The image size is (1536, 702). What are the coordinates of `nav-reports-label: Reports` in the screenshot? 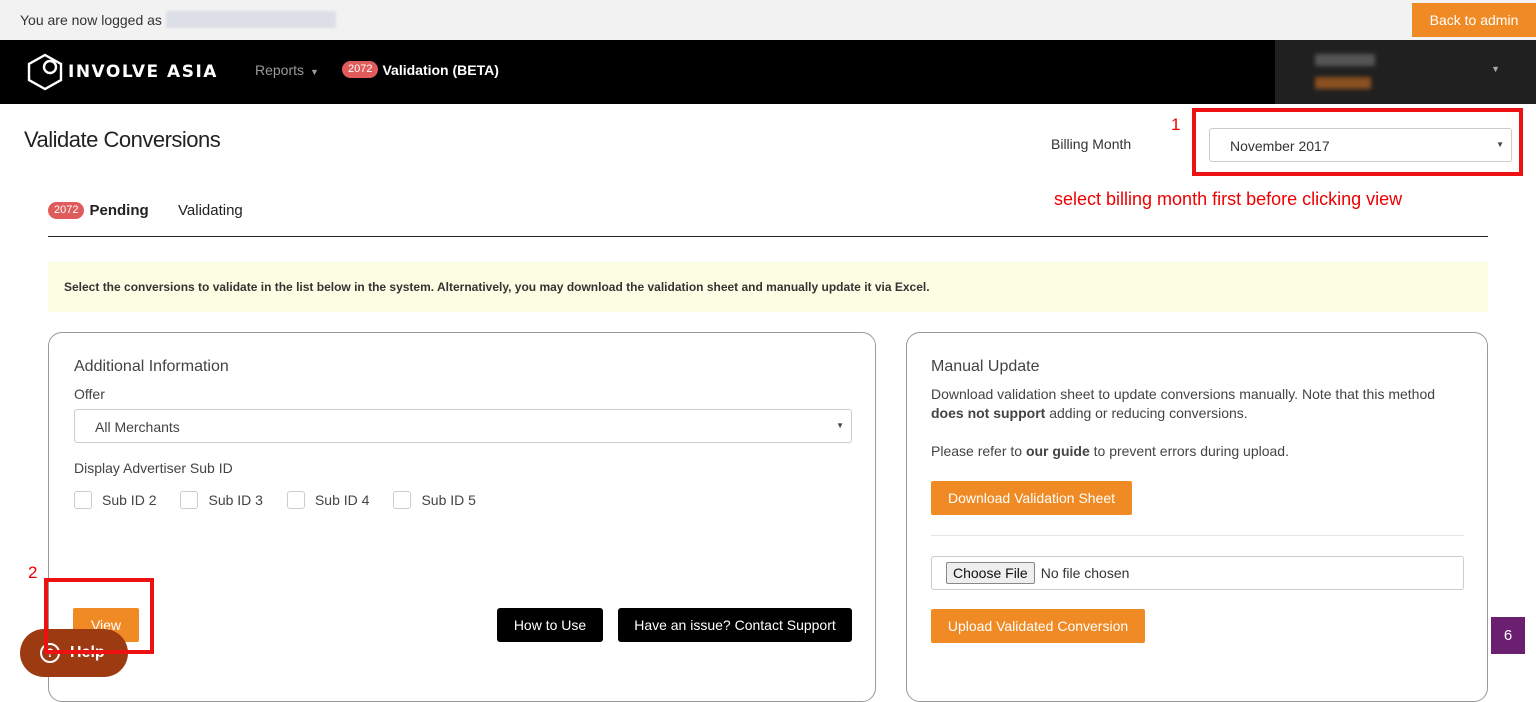 It's located at (280, 70).